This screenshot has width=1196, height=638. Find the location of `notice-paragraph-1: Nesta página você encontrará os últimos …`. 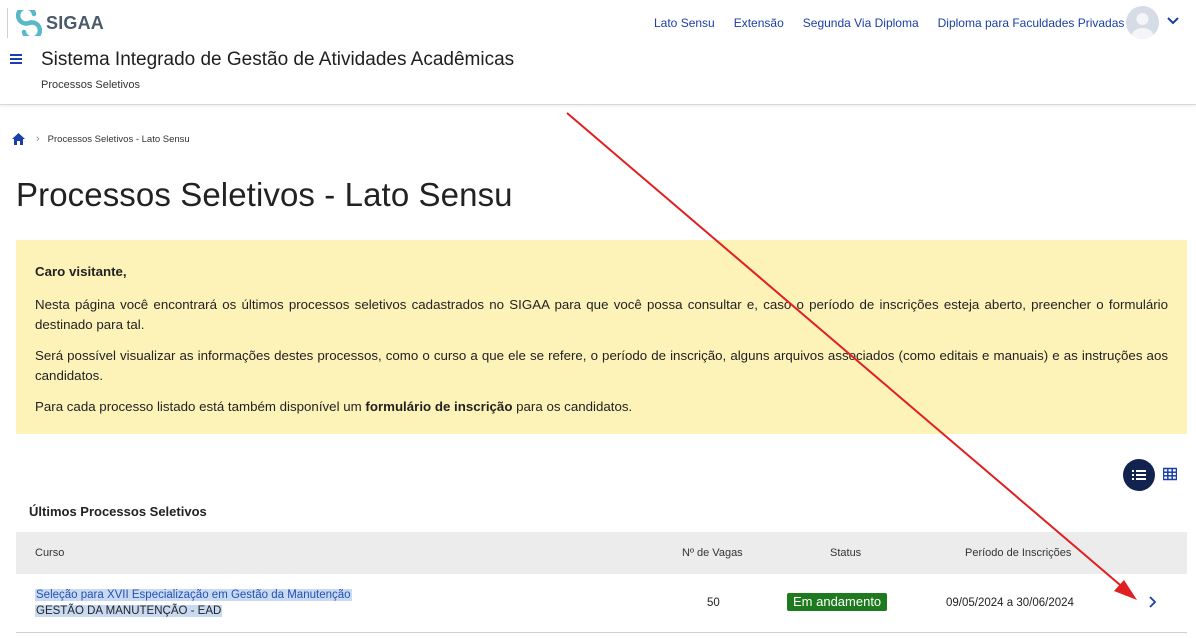

notice-paragraph-1: Nesta página você encontrará os últimos … is located at coordinates (601, 314).